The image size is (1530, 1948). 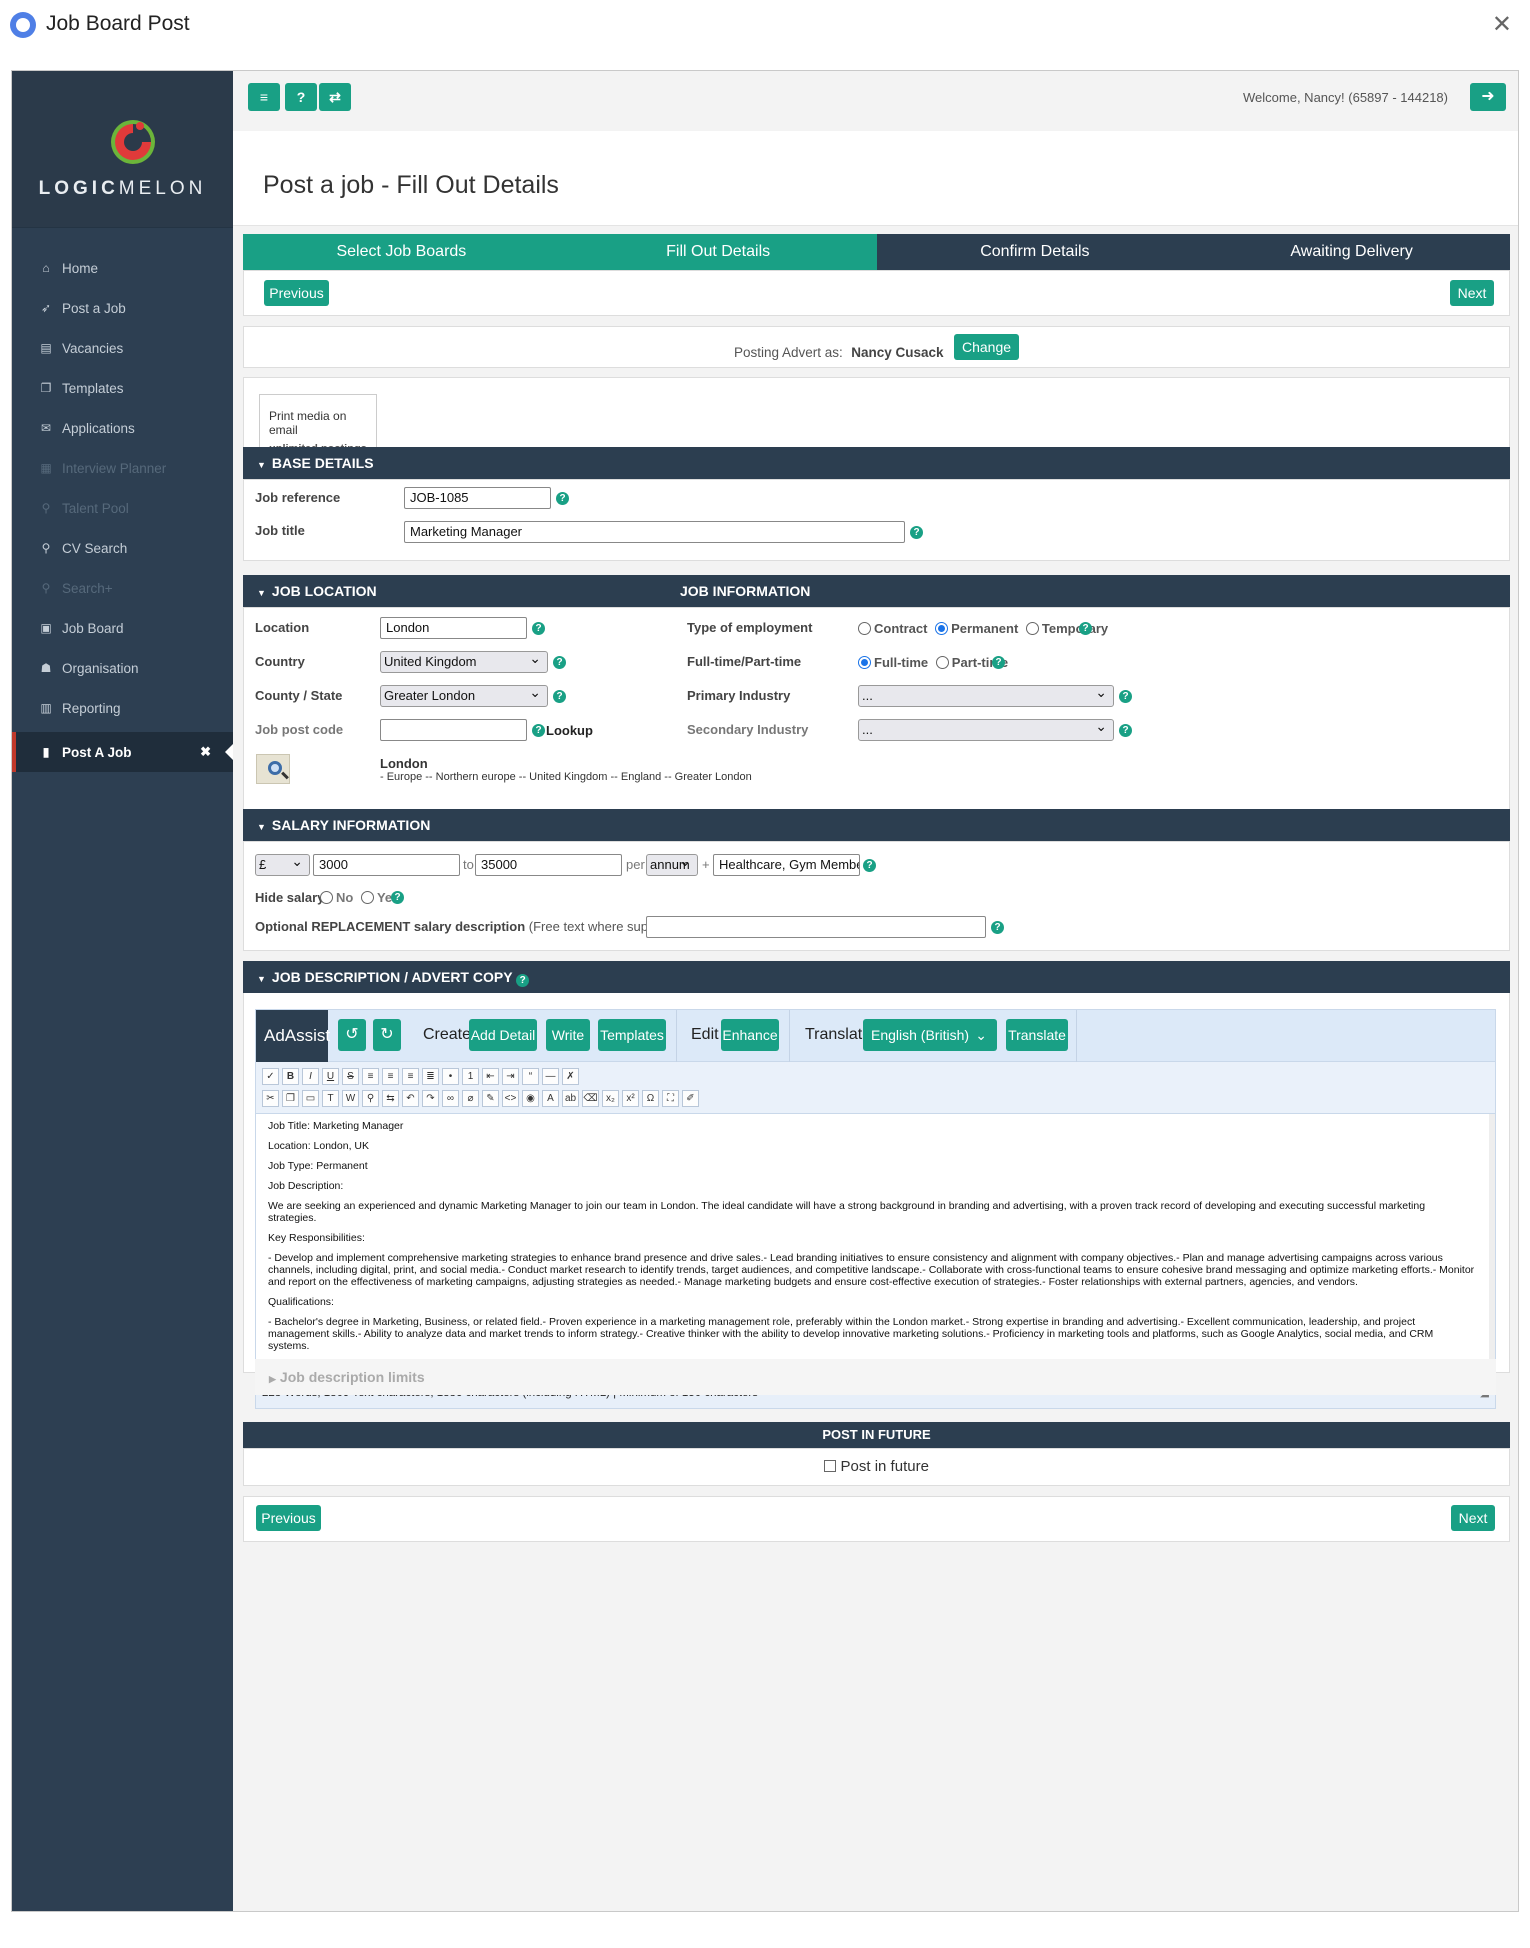 What do you see at coordinates (367, 897) in the screenshot?
I see `radio-hide-yes` at bounding box center [367, 897].